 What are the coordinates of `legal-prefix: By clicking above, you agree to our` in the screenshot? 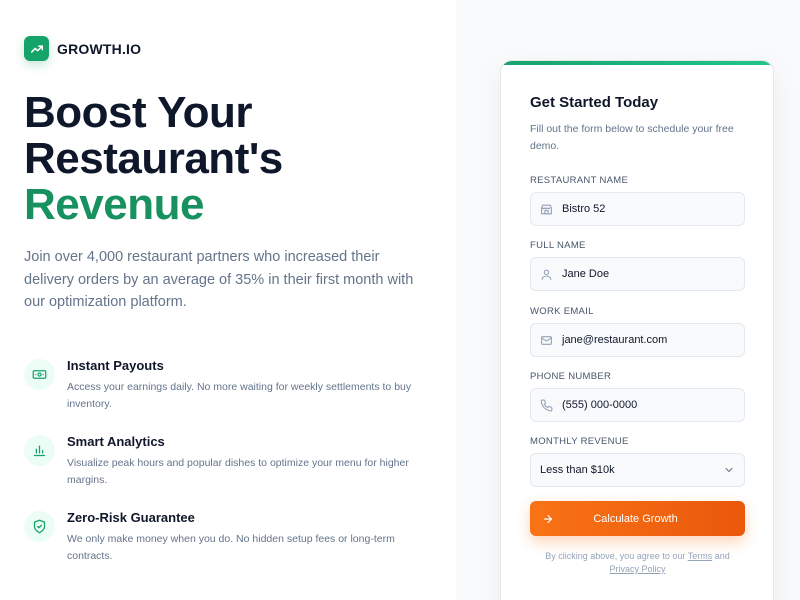 It's located at (615, 556).